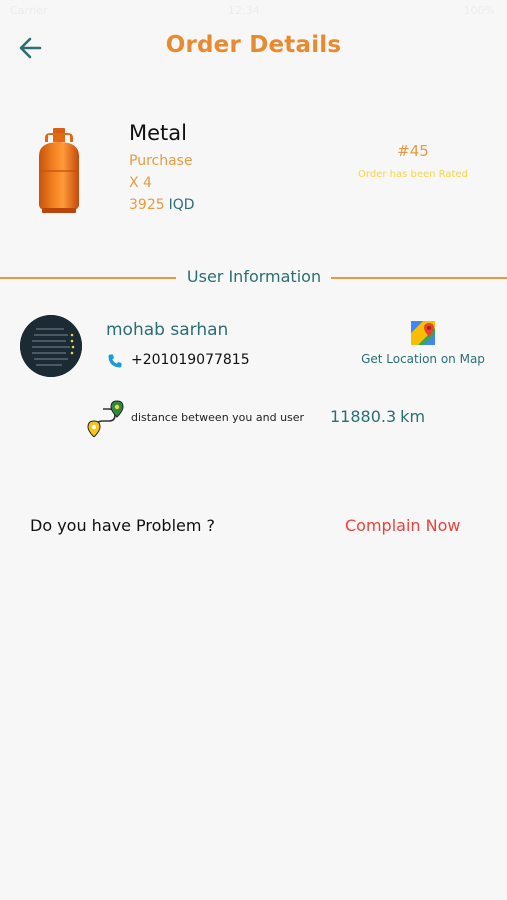 This screenshot has width=507, height=900. Describe the element at coordinates (253, 45) in the screenshot. I see `page-title: Order Details` at that location.